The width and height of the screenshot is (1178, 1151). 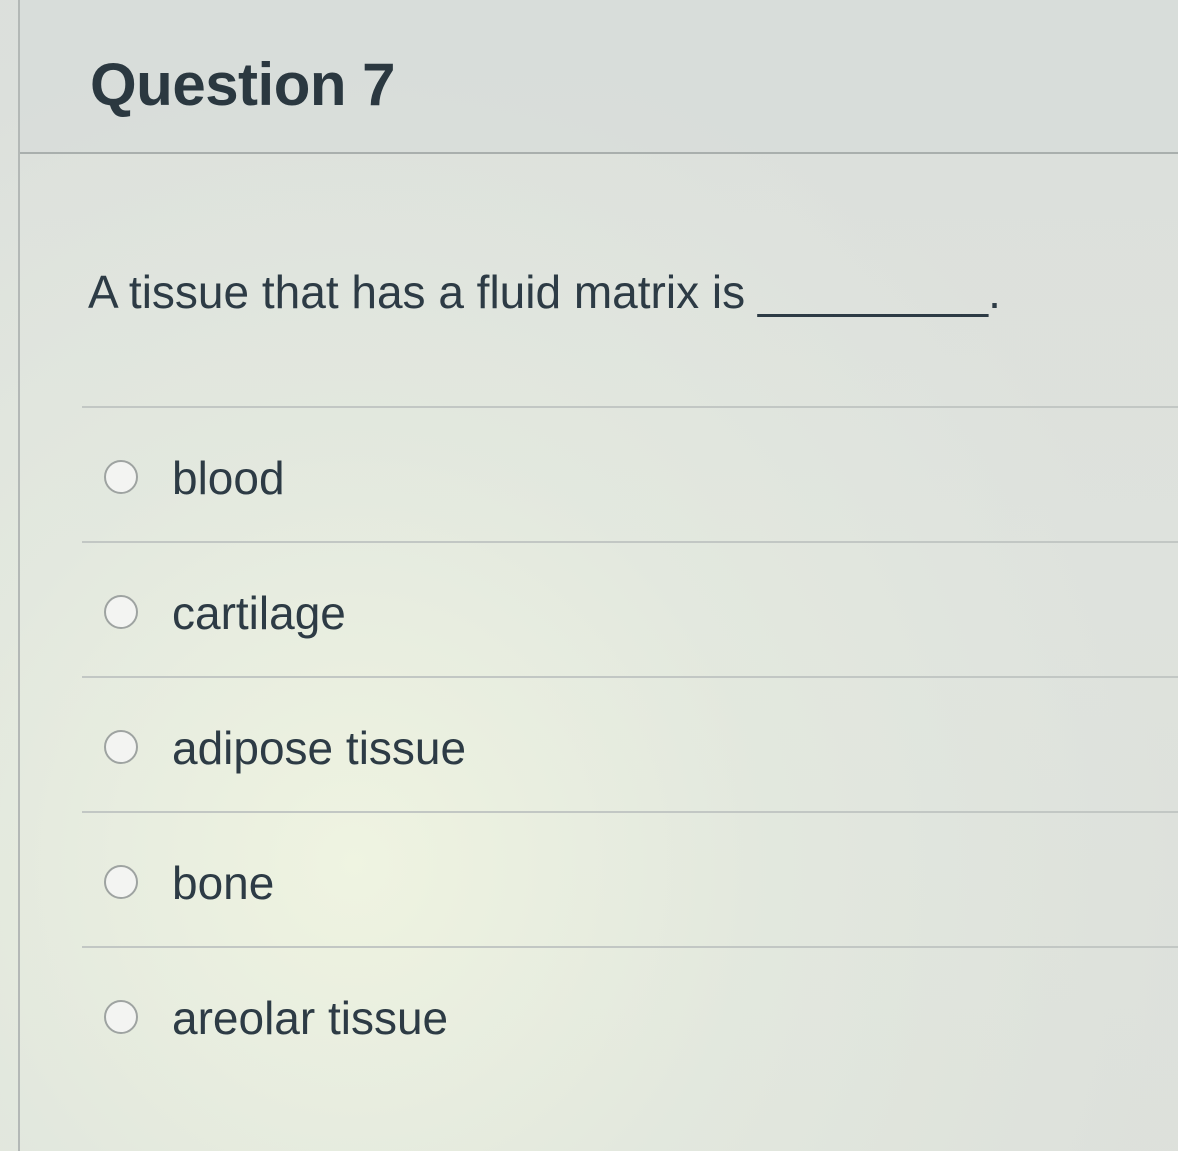 What do you see at coordinates (630, 1013) in the screenshot?
I see `answer-option-areolar-tissue: areolar tissue` at bounding box center [630, 1013].